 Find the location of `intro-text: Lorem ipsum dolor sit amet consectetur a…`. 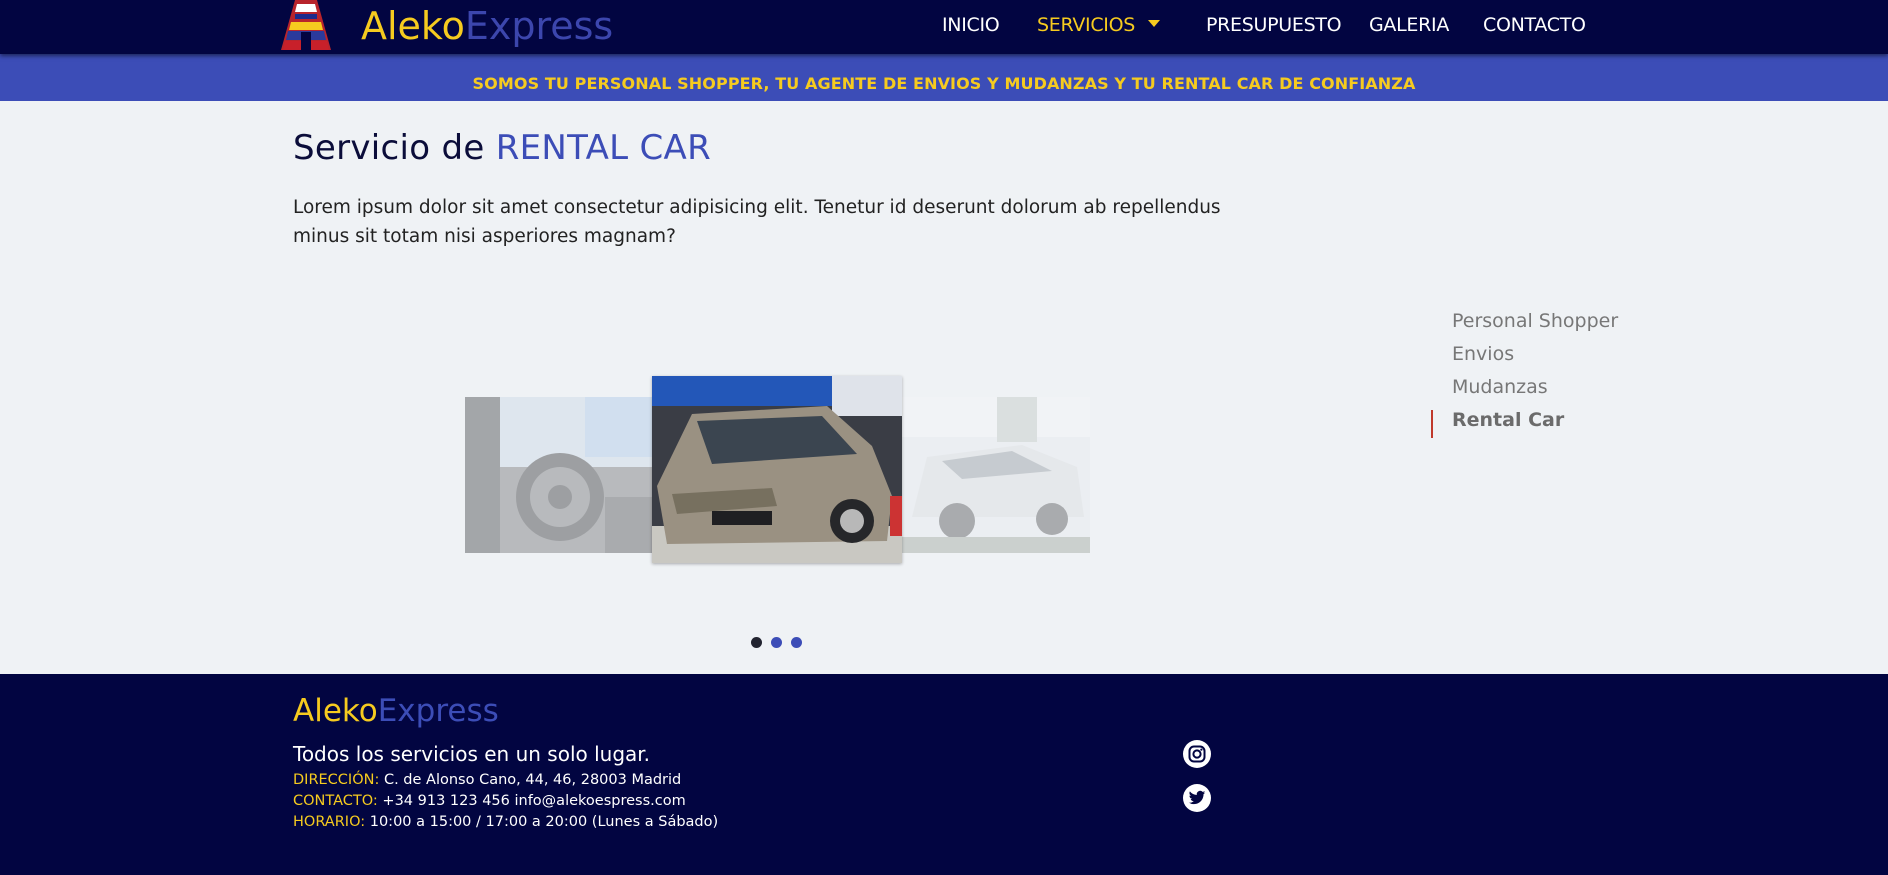

intro-text: Lorem ipsum dolor sit amet consectetur a… is located at coordinates (757, 222).